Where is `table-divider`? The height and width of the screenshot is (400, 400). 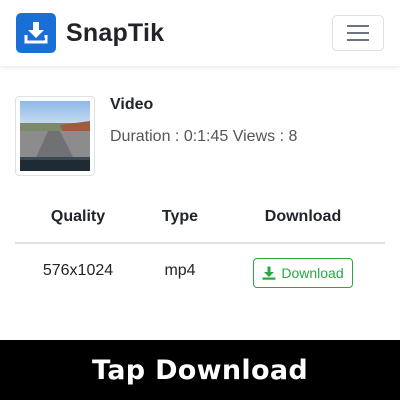
table-divider is located at coordinates (200, 243).